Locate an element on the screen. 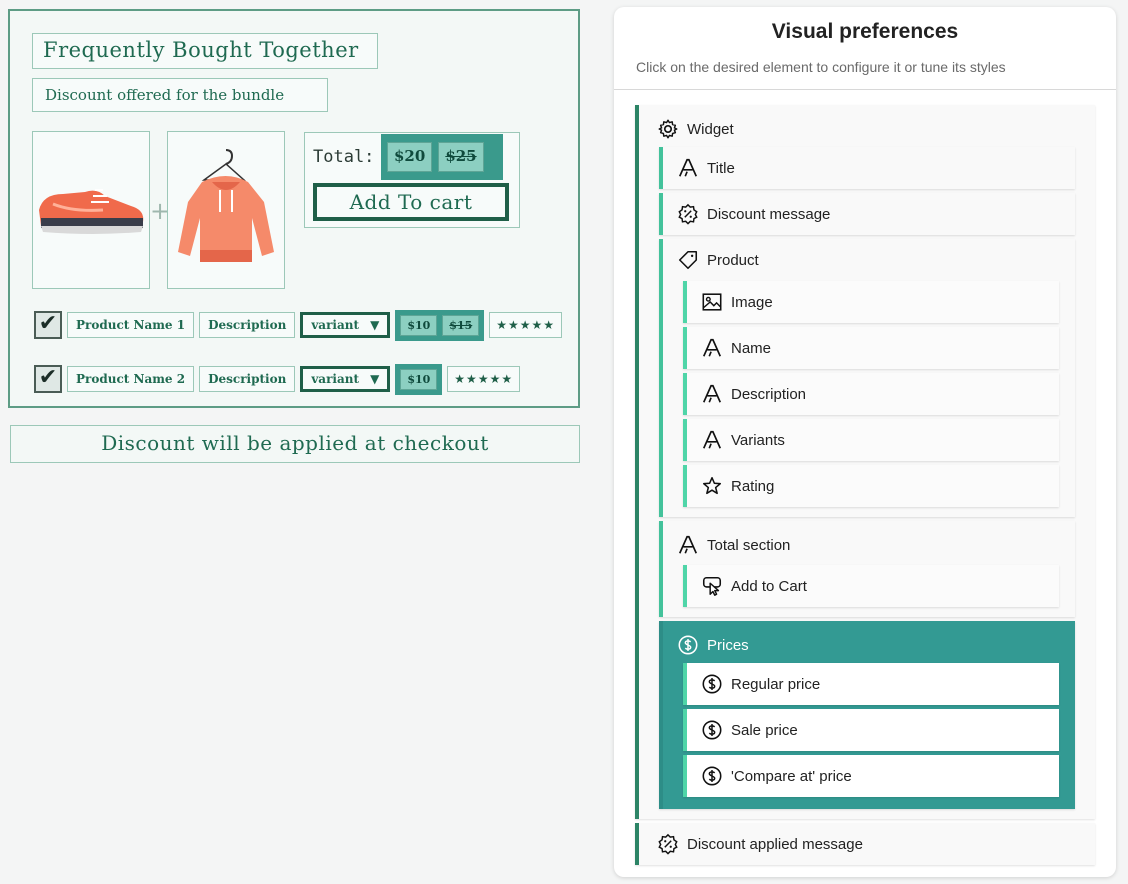  tree-item-total-section: Total section is located at coordinates (733, 545).